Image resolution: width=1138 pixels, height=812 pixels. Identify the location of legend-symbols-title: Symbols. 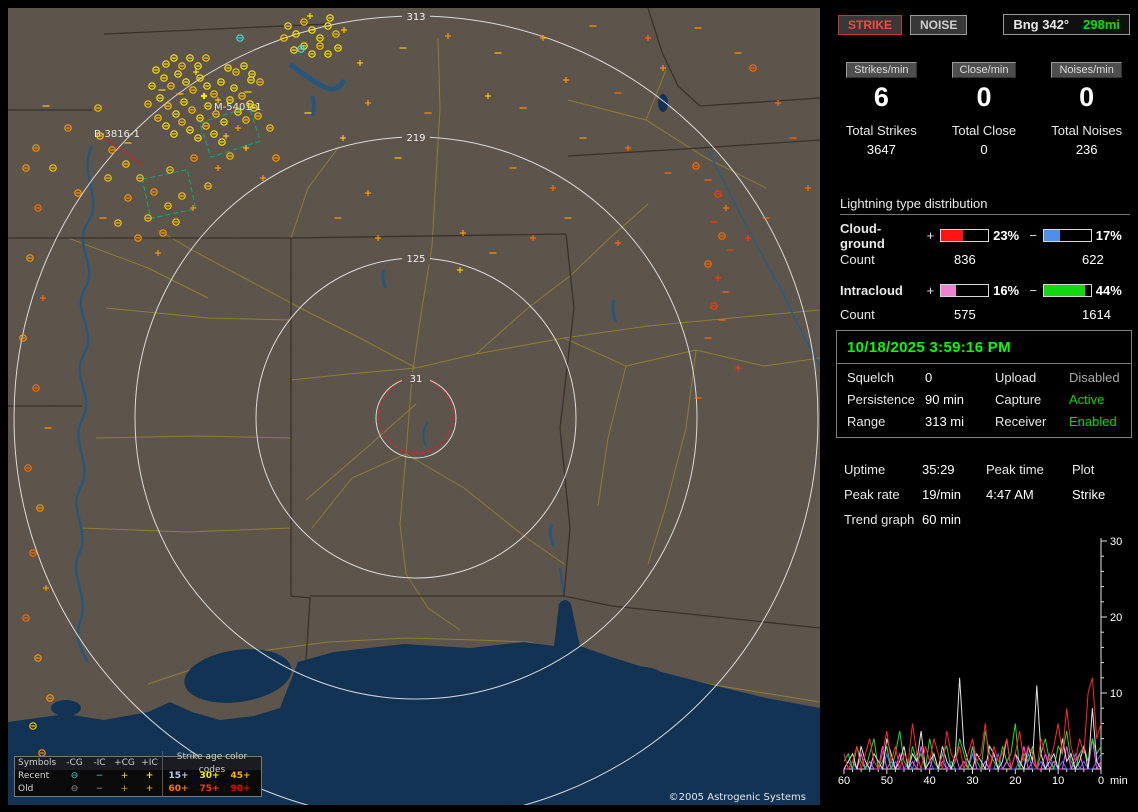
(37, 763).